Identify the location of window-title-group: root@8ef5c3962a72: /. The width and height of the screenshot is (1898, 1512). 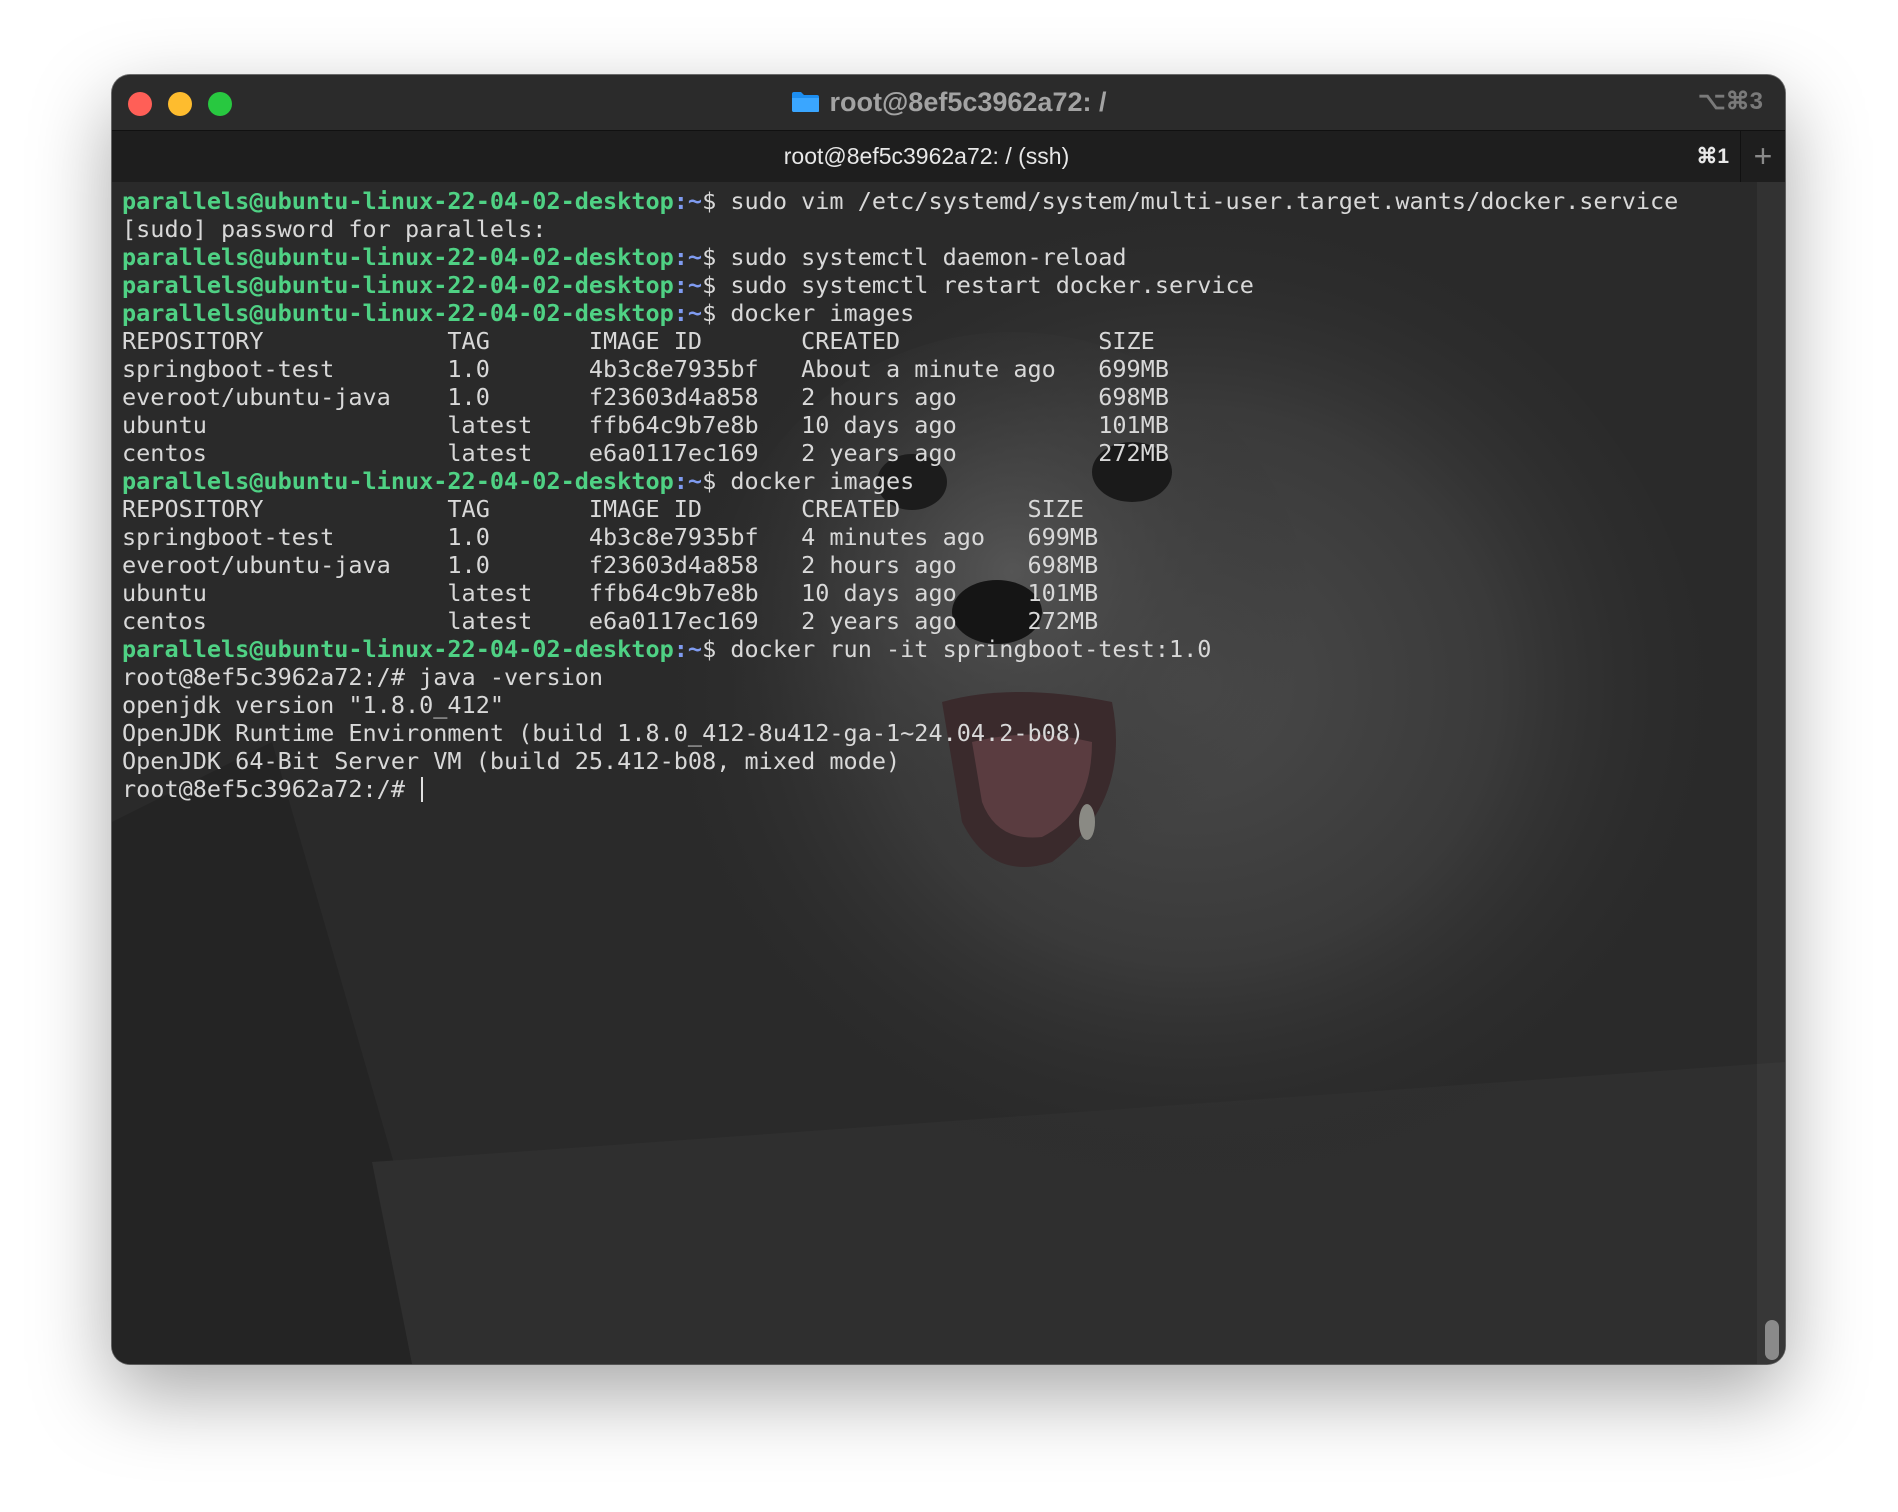
(948, 102).